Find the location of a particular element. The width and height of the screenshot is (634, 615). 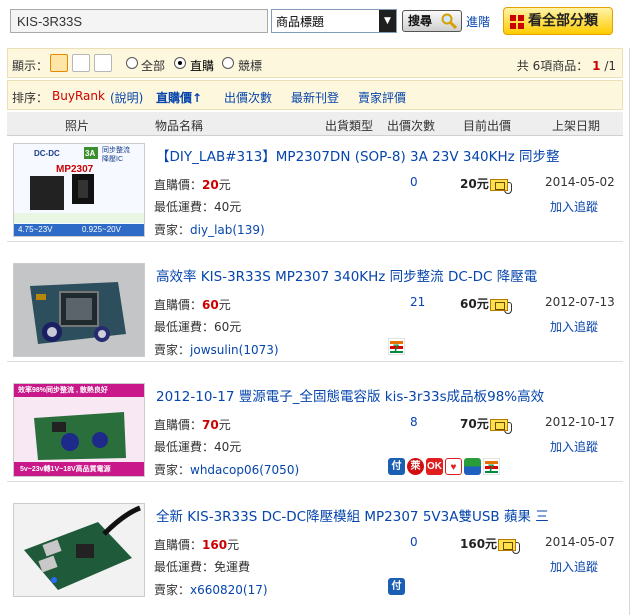

sort-seller-rating: 賣家評價 is located at coordinates (382, 97).